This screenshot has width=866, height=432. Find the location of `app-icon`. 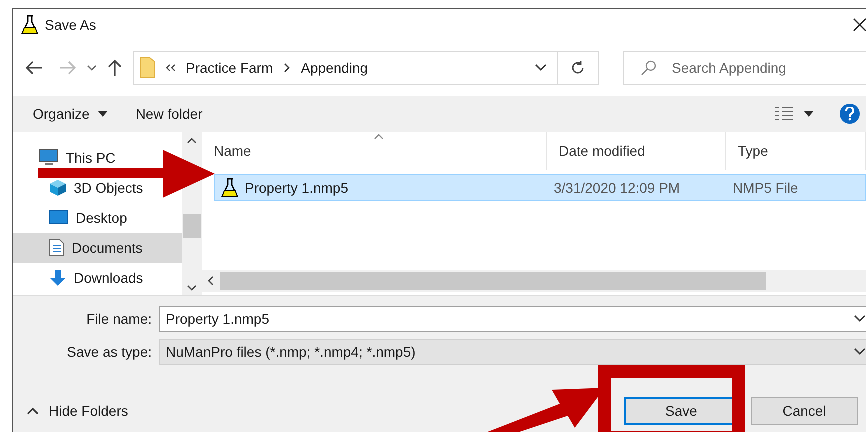

app-icon is located at coordinates (30, 24).